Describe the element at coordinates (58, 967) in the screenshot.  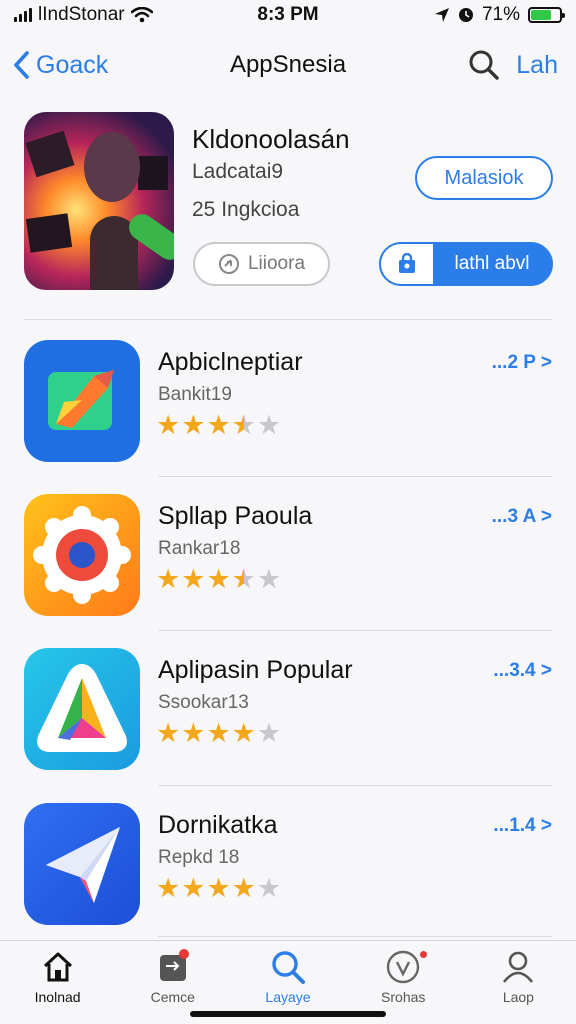
I see `home-icon` at that location.